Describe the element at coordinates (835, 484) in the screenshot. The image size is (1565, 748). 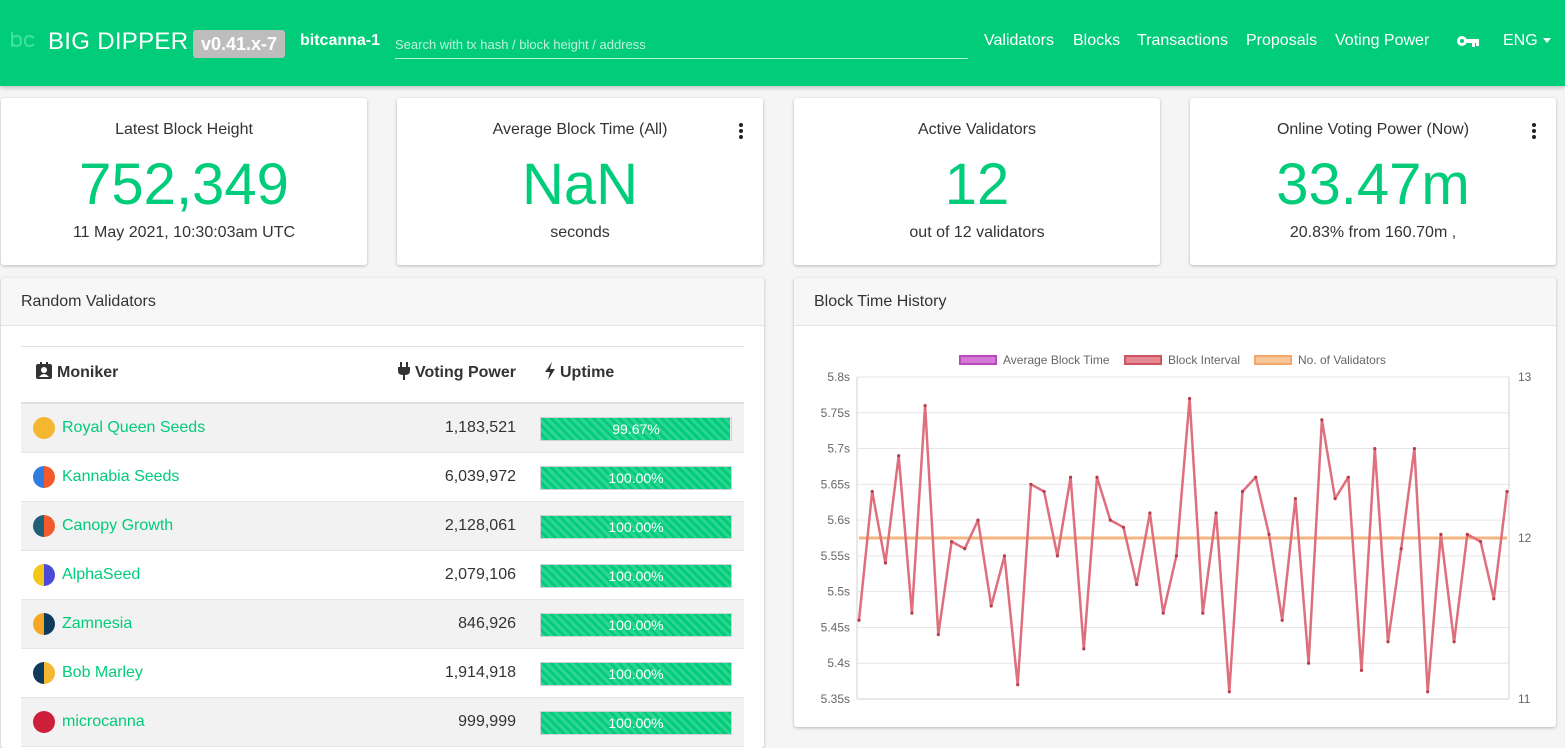
I see `y-left-tick-label: 5.65s` at that location.